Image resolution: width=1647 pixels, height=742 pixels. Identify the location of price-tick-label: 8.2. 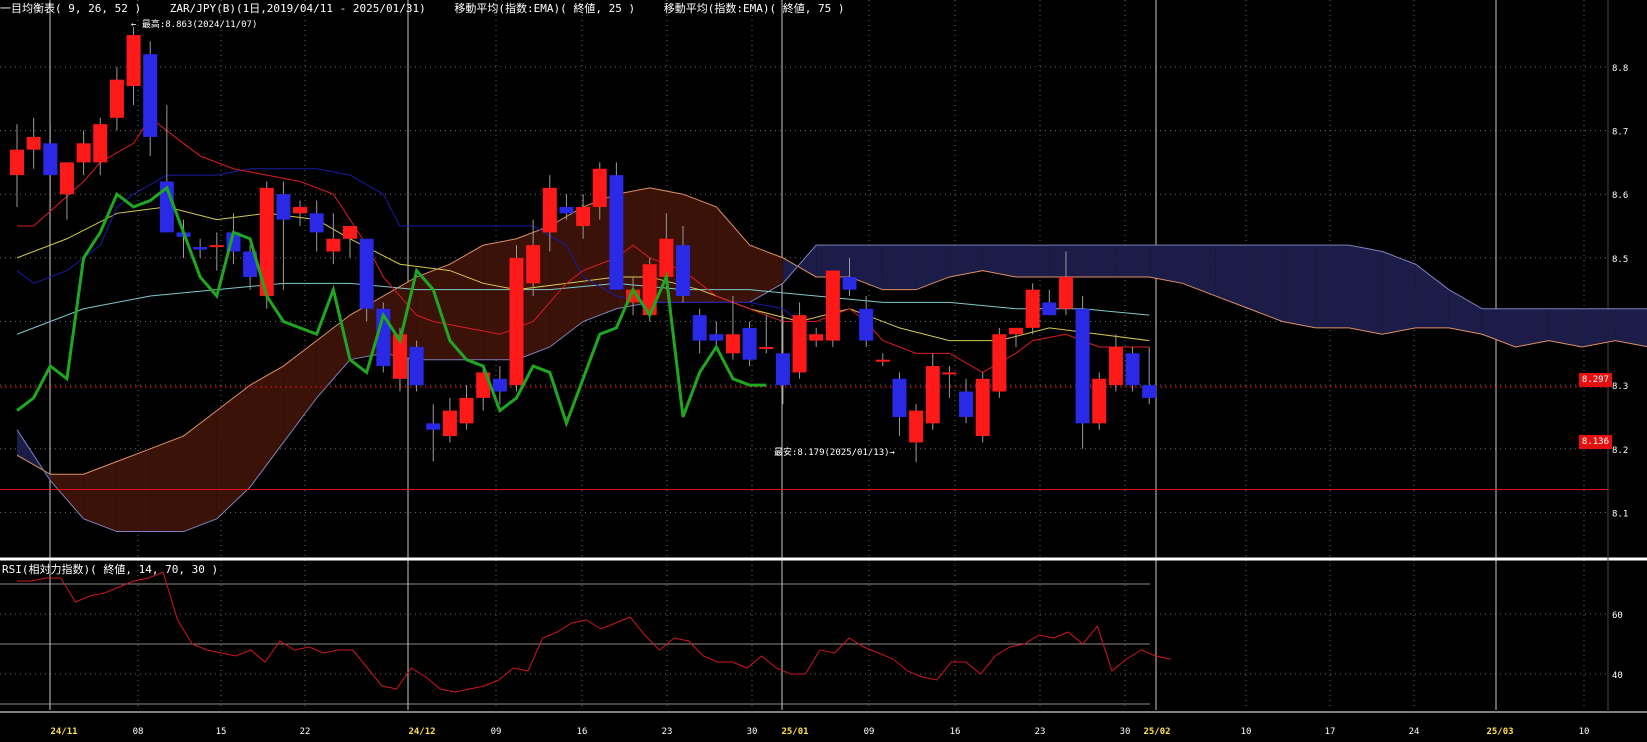
(1620, 451).